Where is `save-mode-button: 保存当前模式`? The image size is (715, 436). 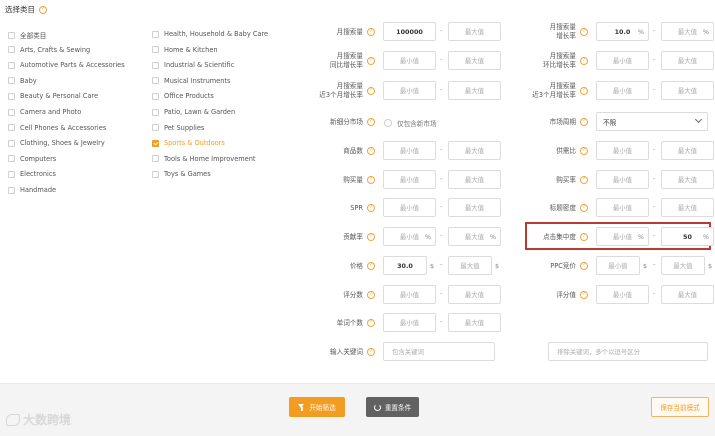 save-mode-button: 保存当前模式 is located at coordinates (680, 407).